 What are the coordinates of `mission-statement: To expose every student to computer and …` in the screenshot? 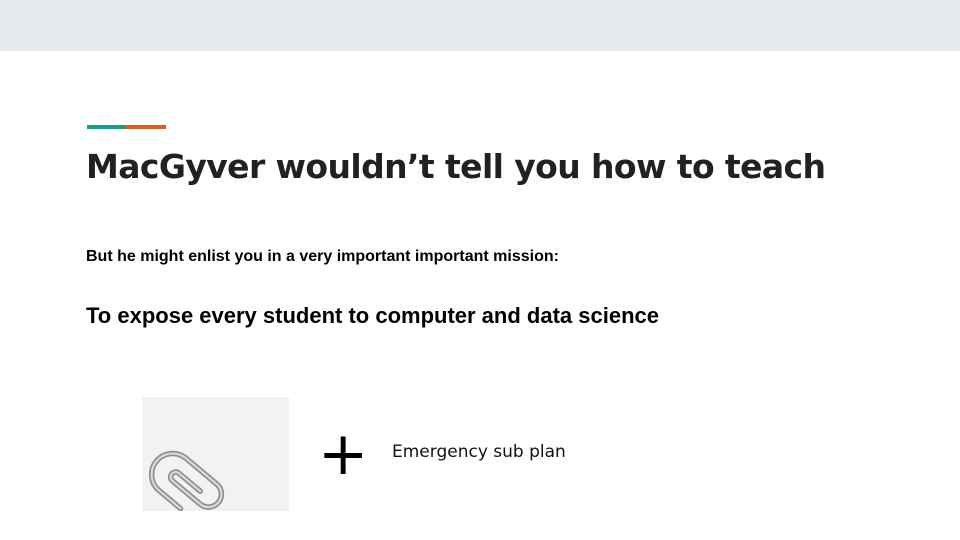 It's located at (372, 315).